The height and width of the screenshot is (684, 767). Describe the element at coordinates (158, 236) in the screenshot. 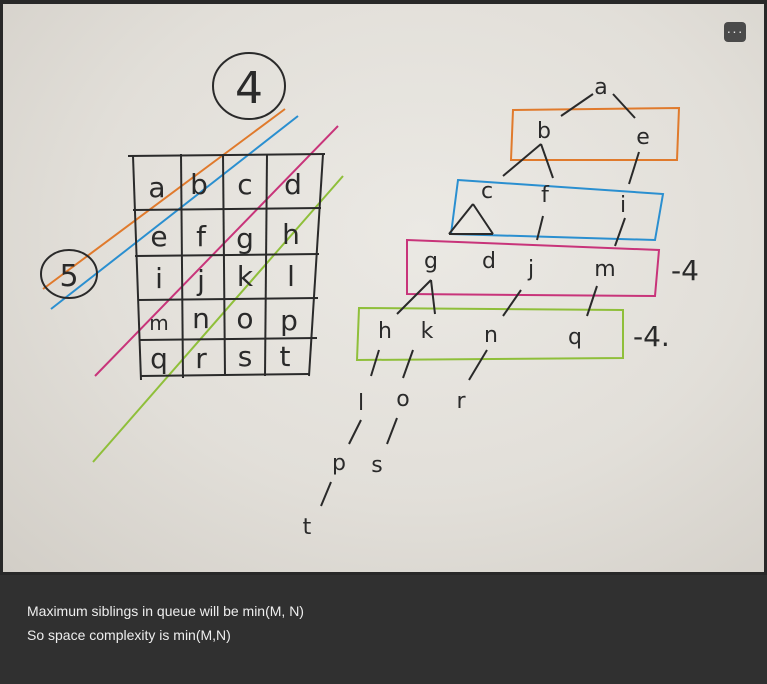

I see `grid-cell: e` at that location.